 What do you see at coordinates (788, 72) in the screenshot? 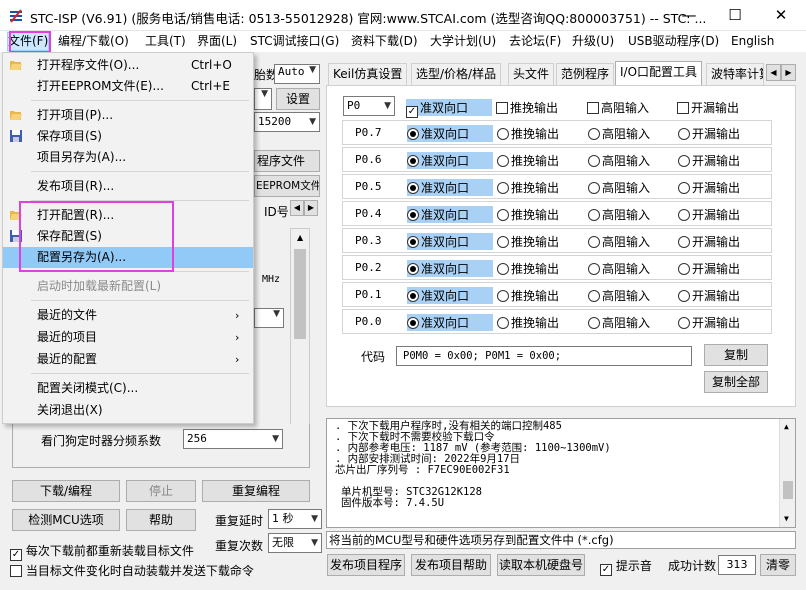
I see `tab-scroll-right: ▶` at bounding box center [788, 72].